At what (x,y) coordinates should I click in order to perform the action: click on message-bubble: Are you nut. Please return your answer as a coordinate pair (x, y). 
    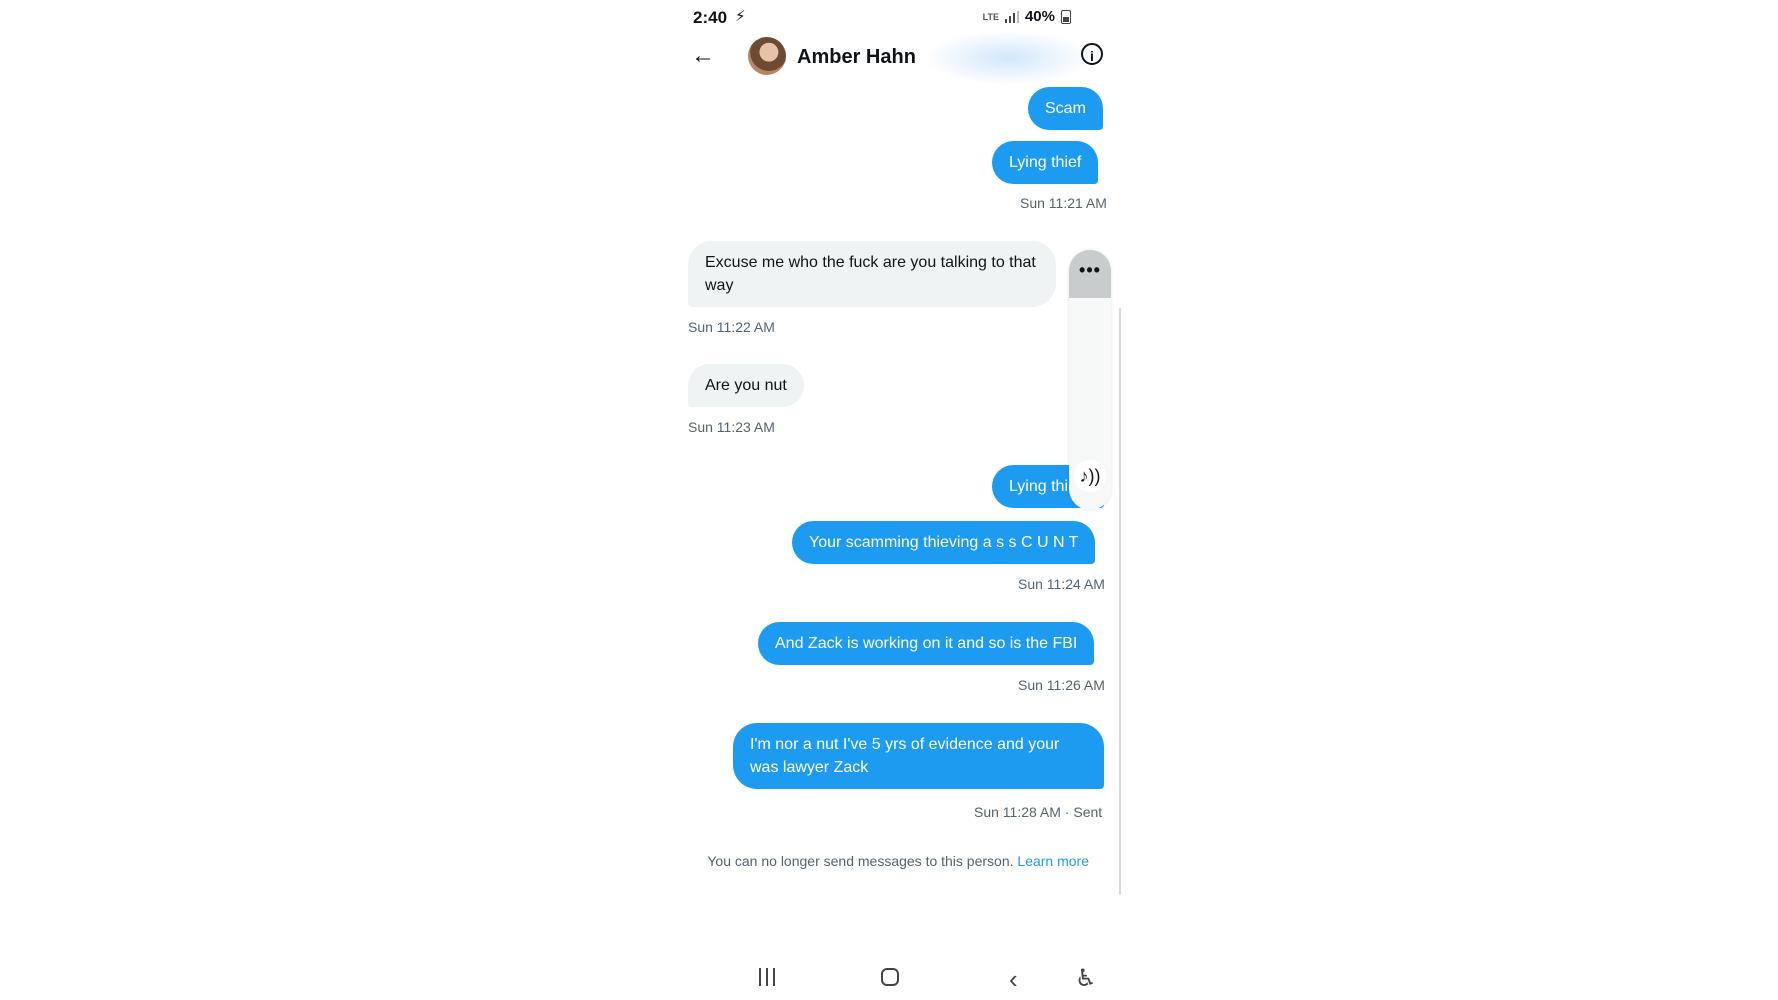
    Looking at the image, I should click on (746, 385).